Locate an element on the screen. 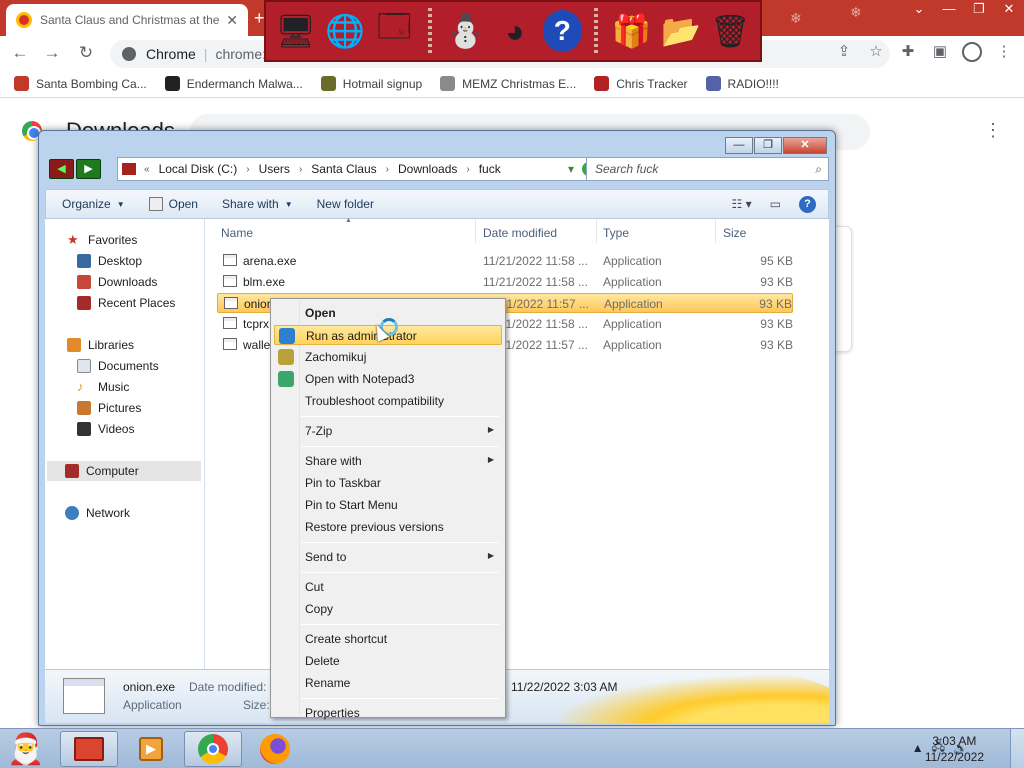 This screenshot has width=1024, height=768. folder-gadget-icon: 📂 is located at coordinates (680, 31).